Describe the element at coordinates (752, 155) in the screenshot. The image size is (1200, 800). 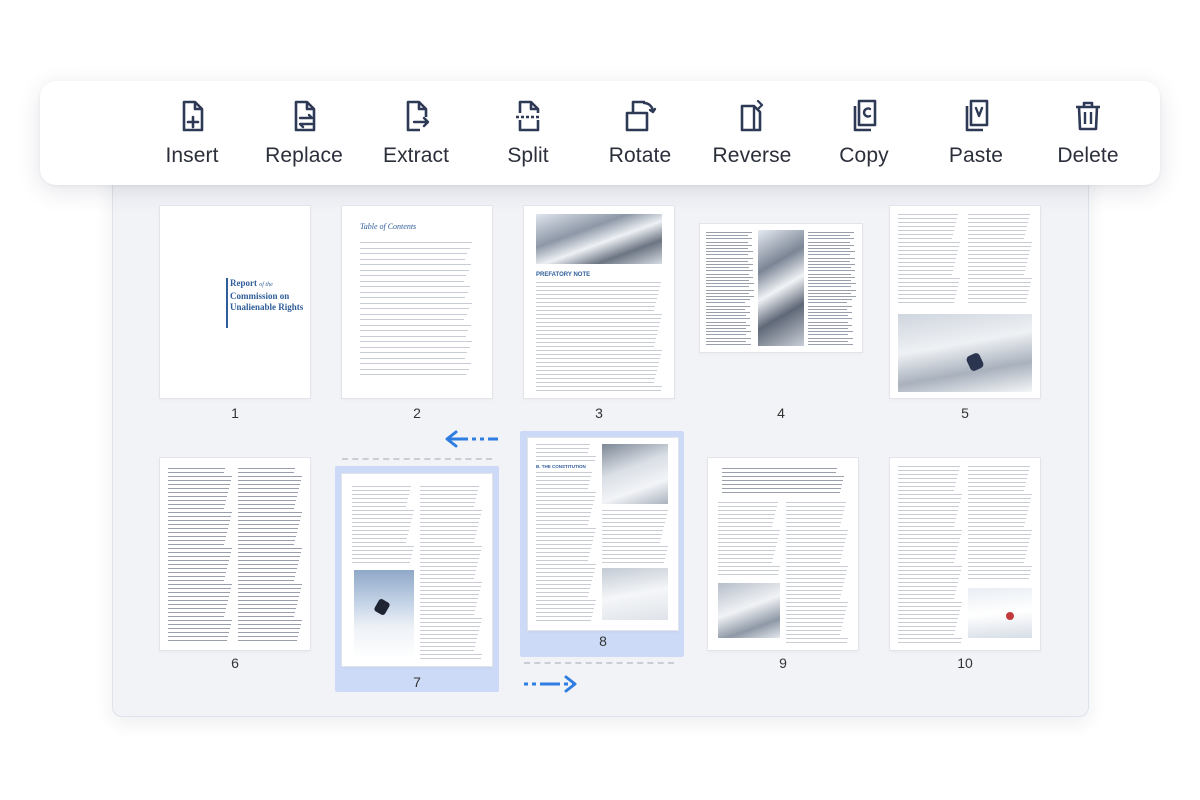
I see `reverse-label: Reverse` at that location.